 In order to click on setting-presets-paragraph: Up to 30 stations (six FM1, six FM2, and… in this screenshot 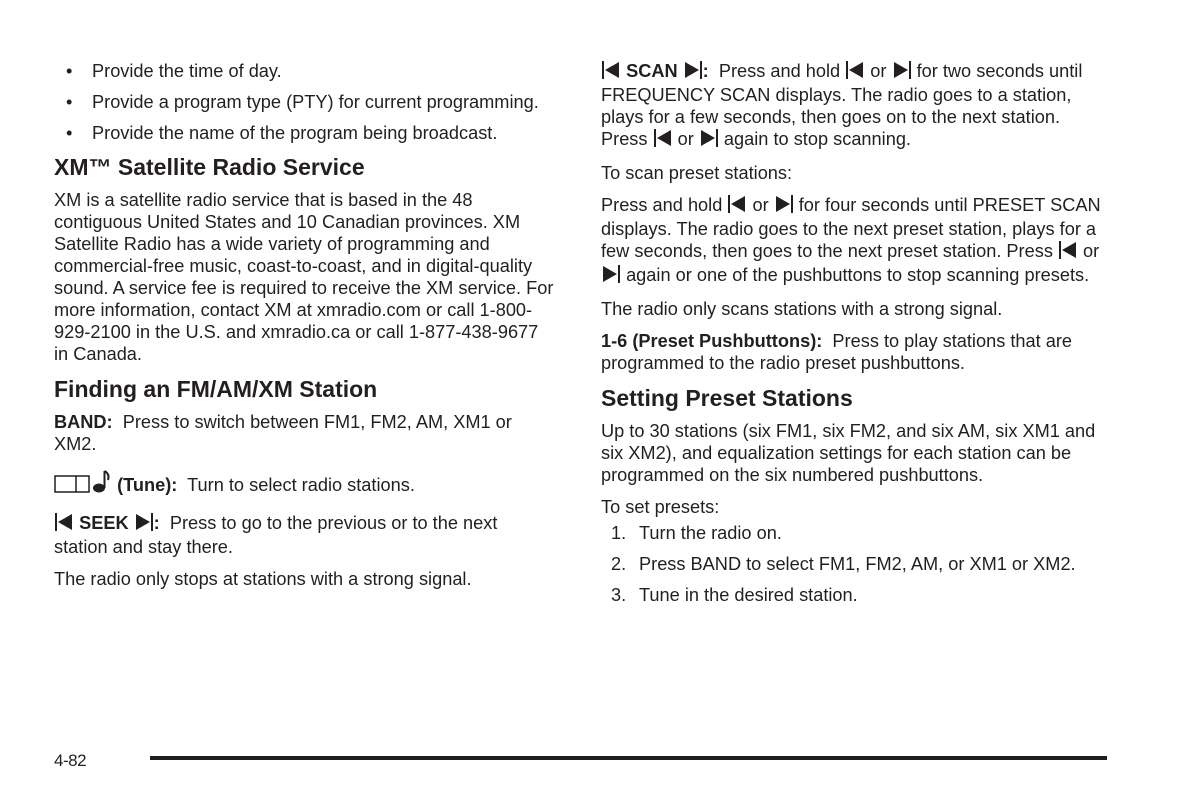, I will do `click(848, 453)`.